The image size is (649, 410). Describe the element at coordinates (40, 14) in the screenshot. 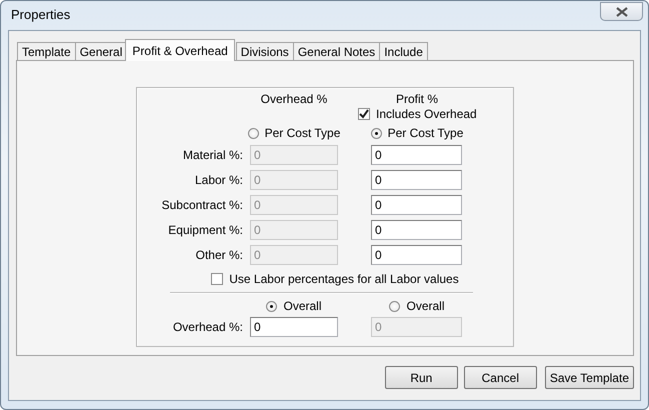

I see `window-title: Properties` at that location.